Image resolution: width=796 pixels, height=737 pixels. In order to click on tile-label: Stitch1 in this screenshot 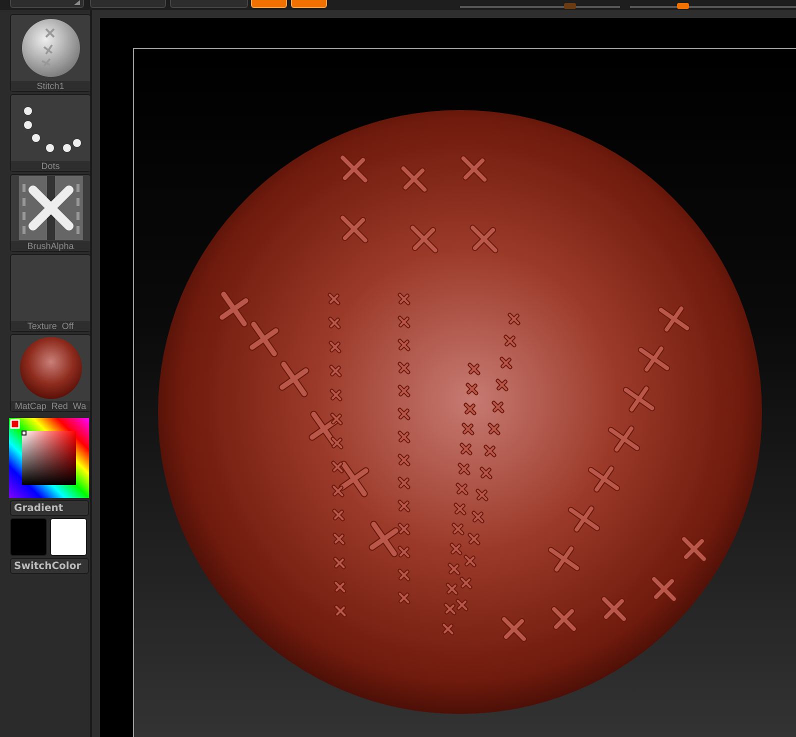, I will do `click(50, 86)`.